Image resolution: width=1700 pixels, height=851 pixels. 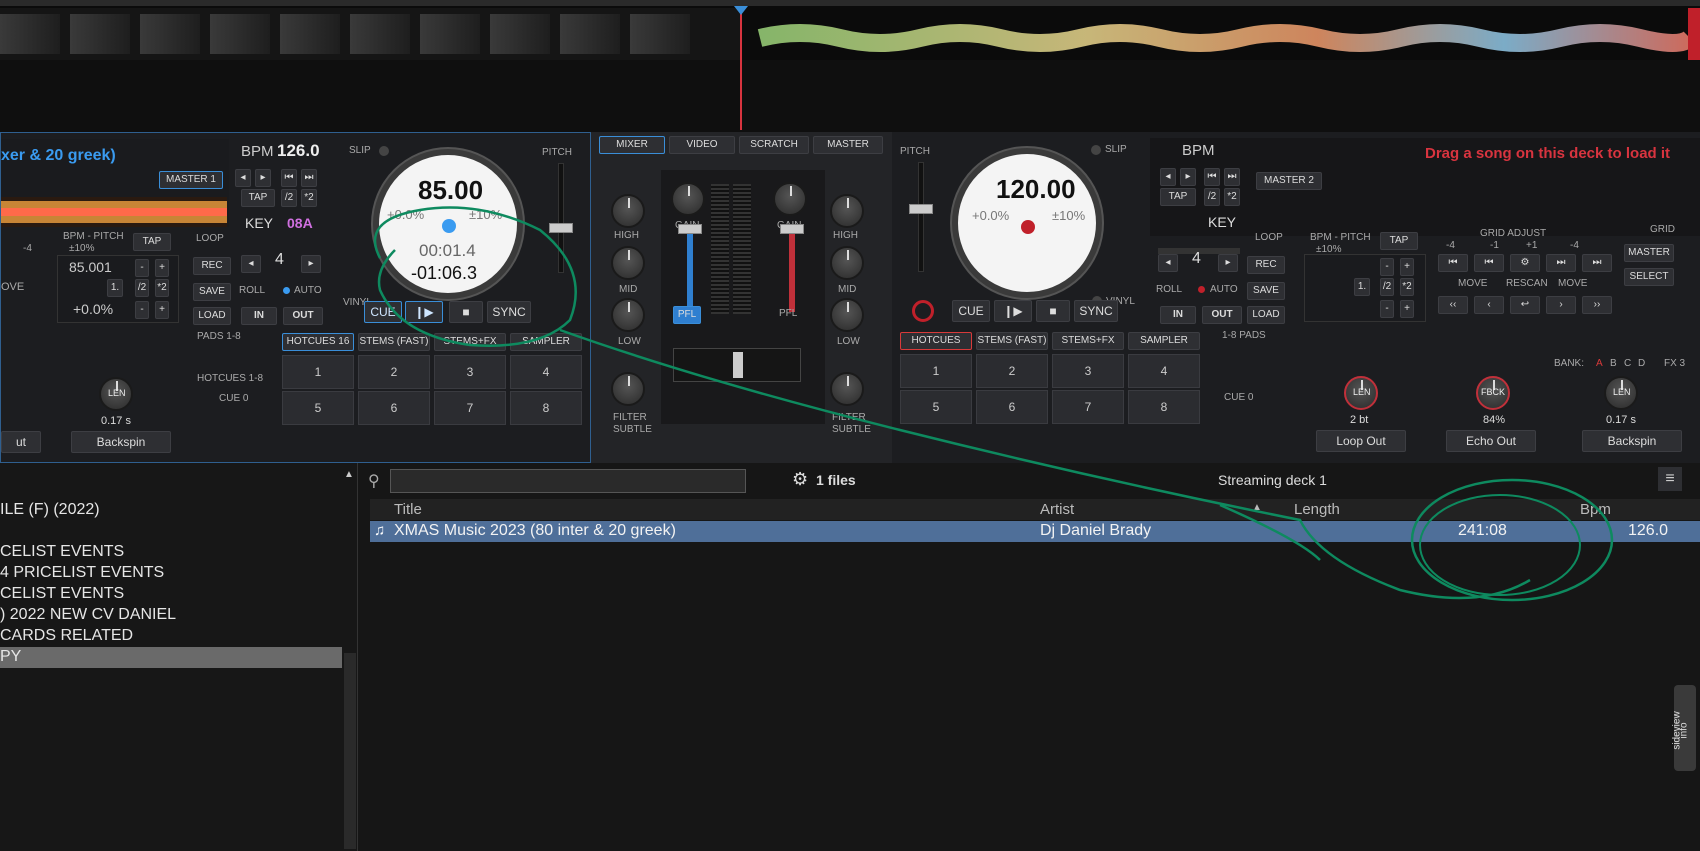 What do you see at coordinates (1222, 315) in the screenshot?
I see `deck-b-out-button: OUT` at bounding box center [1222, 315].